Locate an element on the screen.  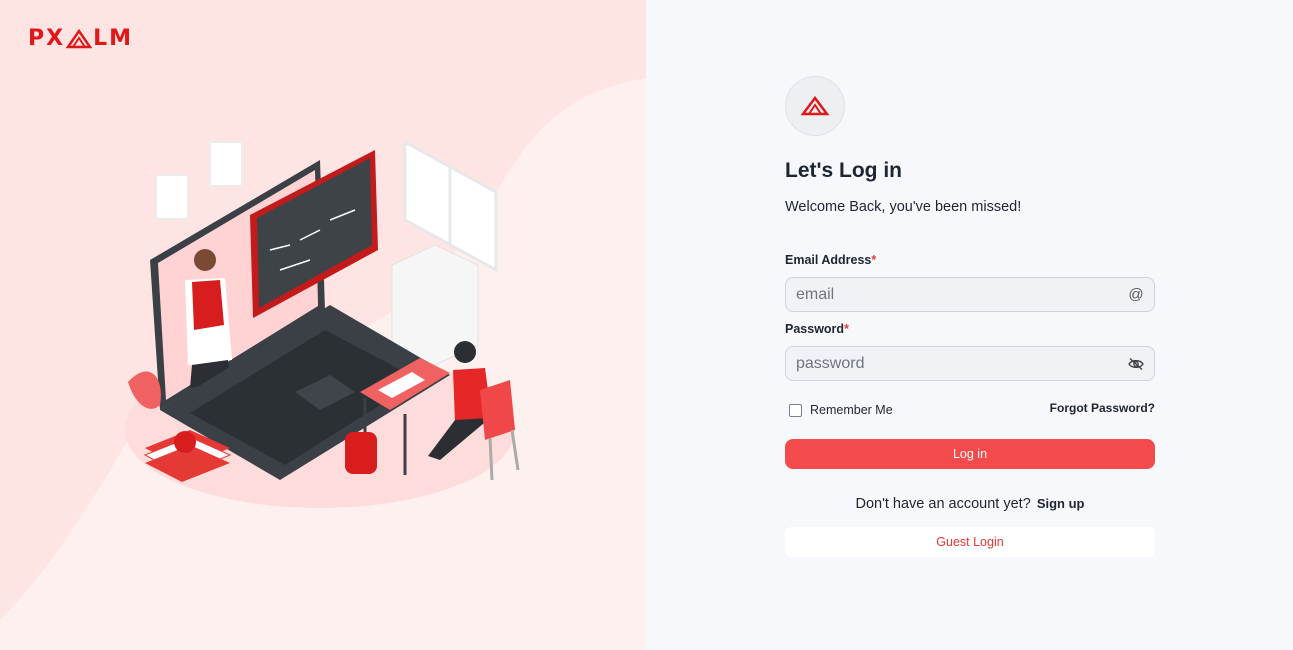
forgot-password-link: Forgot Password? is located at coordinates (1102, 408).